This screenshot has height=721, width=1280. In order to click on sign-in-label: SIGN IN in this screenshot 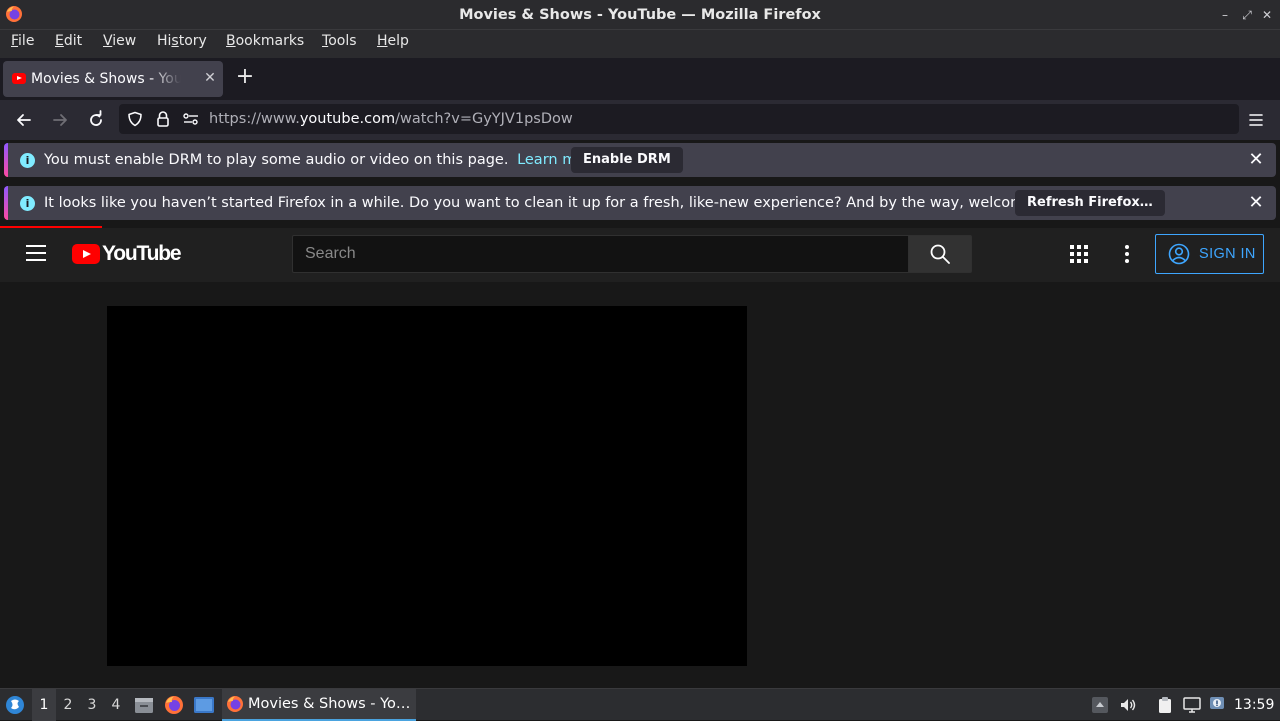, I will do `click(1227, 254)`.